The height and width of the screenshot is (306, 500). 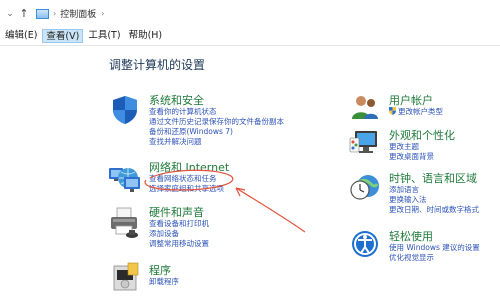 I want to click on group-ease-of-access: 轻松使用 使用 Windows 建议的设置 优化视觉显示, so click(x=434, y=246).